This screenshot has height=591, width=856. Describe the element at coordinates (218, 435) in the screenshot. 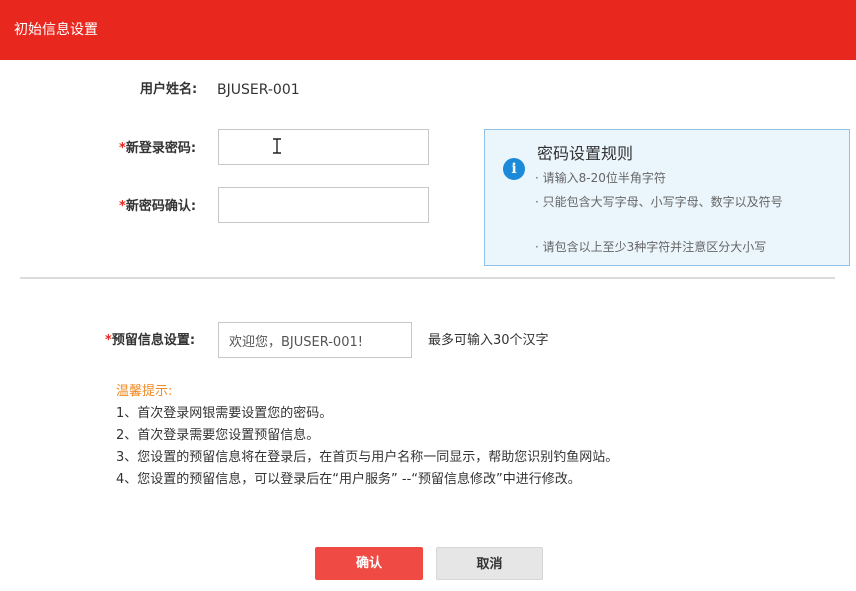

I see `tip-item: 2、首次登录需要您设置预留信息。` at that location.